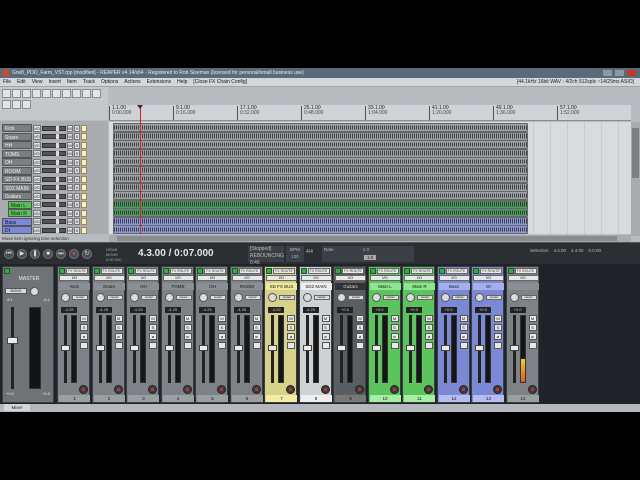 The height and width of the screenshot is (480, 640). Describe the element at coordinates (54, 82) in the screenshot. I see `menu-insert: Insert` at that location.